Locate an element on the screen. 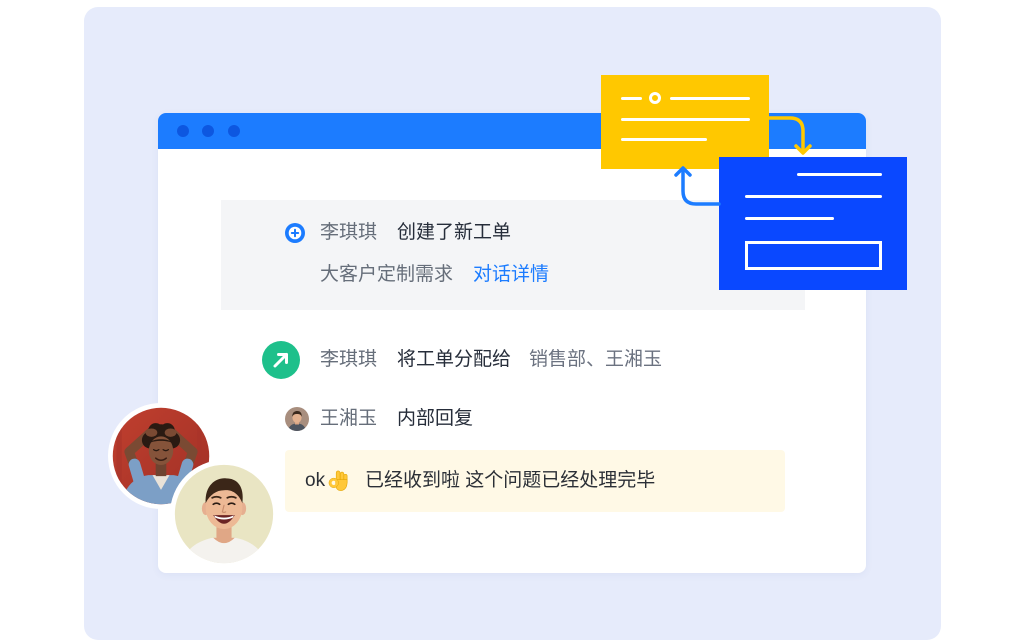 This screenshot has width=1024, height=643. event-action: 将工单分配给 is located at coordinates (454, 359).